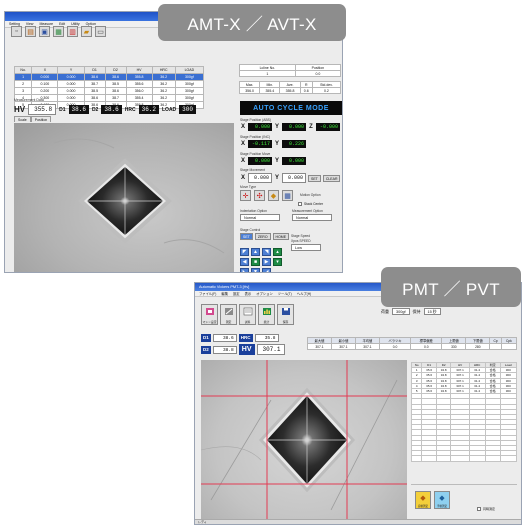  I want to click on table-row: 1 0.000 0.000 38.6 38.6 355.8 36.2 300gf, so click(109, 77).